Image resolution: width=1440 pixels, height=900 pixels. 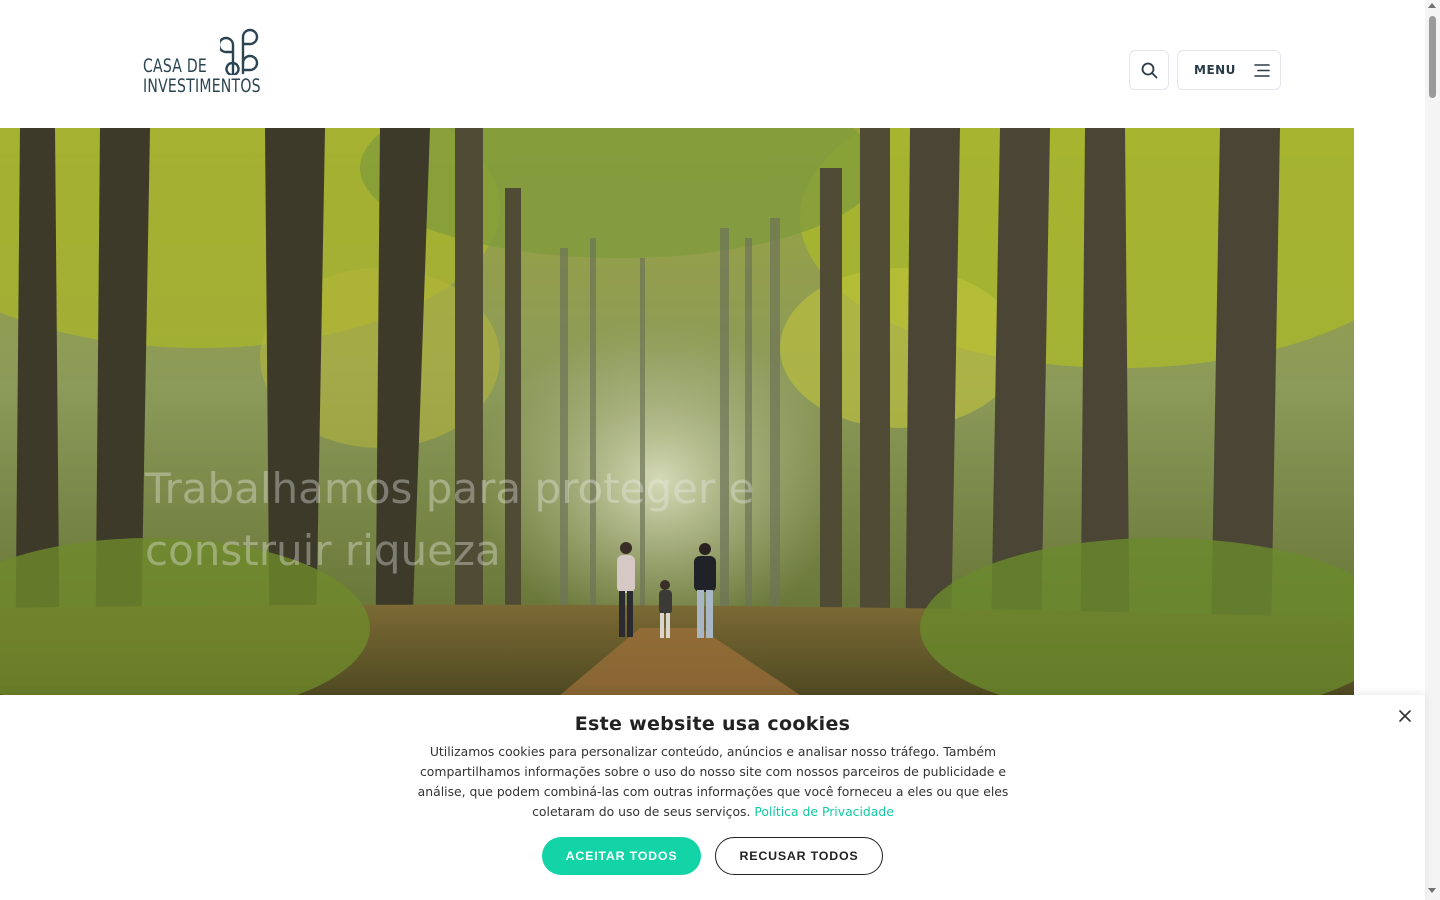 What do you see at coordinates (1432, 890) in the screenshot?
I see `scroll-down-arrow-icon` at bounding box center [1432, 890].